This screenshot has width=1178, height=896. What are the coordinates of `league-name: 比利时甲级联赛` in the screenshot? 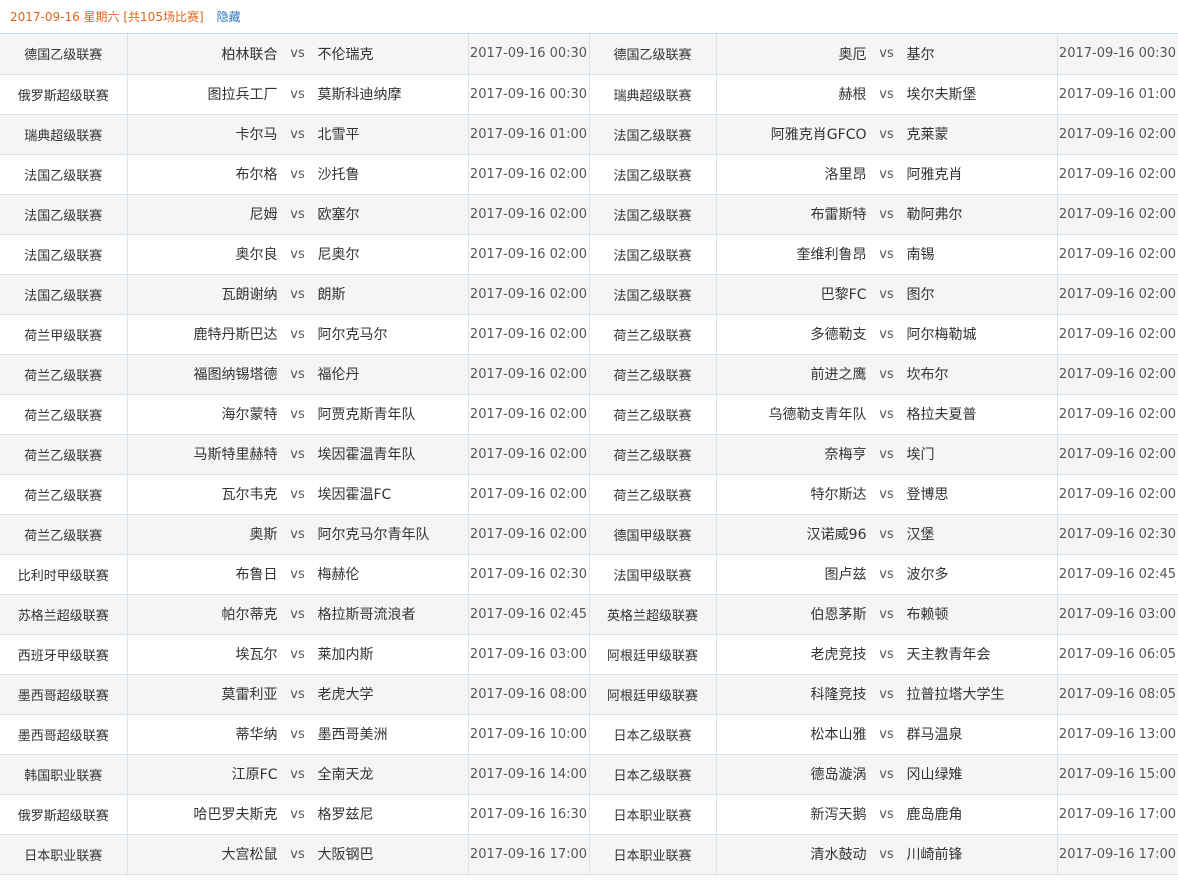 It's located at (64, 574).